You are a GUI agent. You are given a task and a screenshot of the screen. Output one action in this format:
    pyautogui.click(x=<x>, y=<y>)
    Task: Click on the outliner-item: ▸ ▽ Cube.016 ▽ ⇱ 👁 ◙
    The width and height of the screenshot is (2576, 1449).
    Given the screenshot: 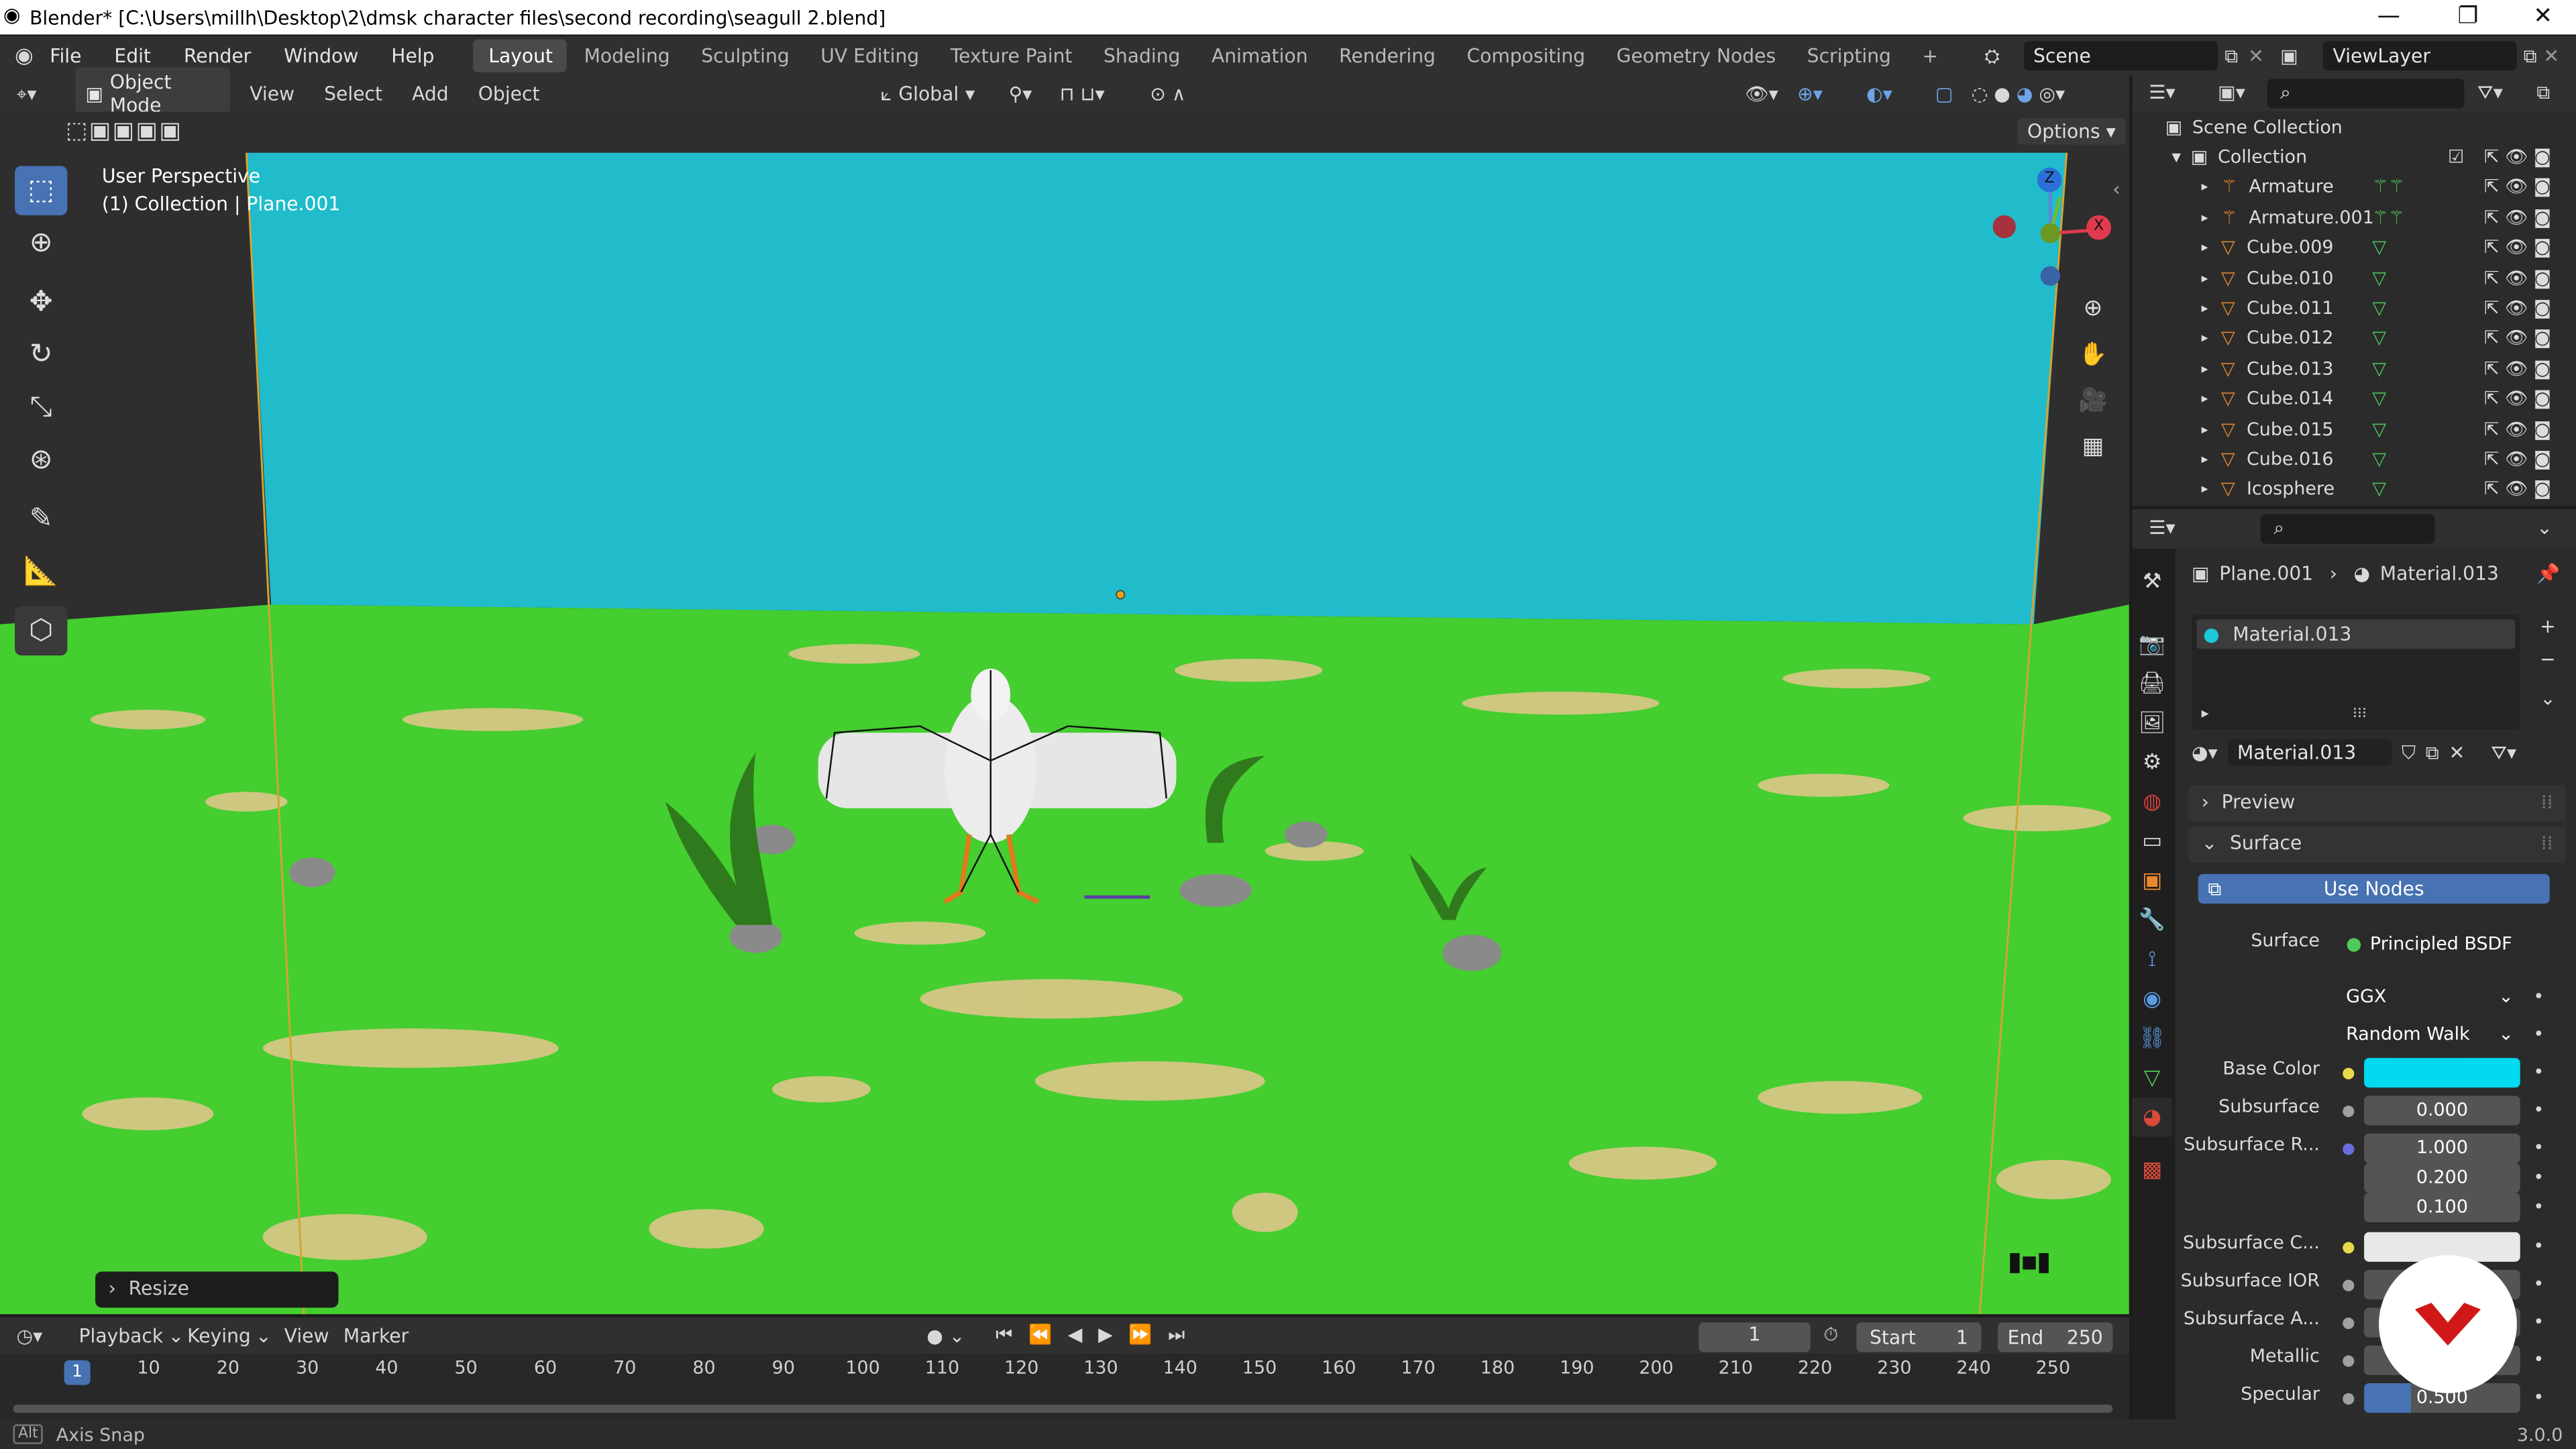 What is the action you would take?
    pyautogui.click(x=2354, y=459)
    